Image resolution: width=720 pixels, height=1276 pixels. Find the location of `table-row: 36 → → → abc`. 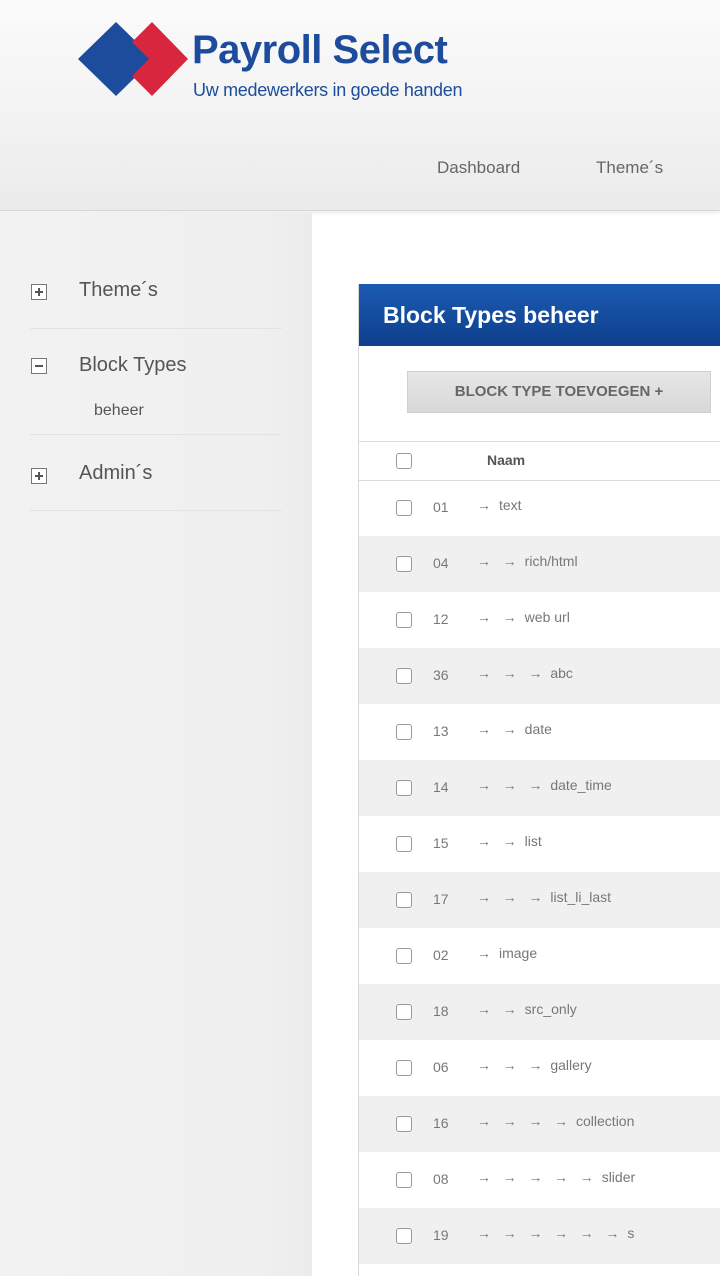

table-row: 36 → → → abc is located at coordinates (539, 676).